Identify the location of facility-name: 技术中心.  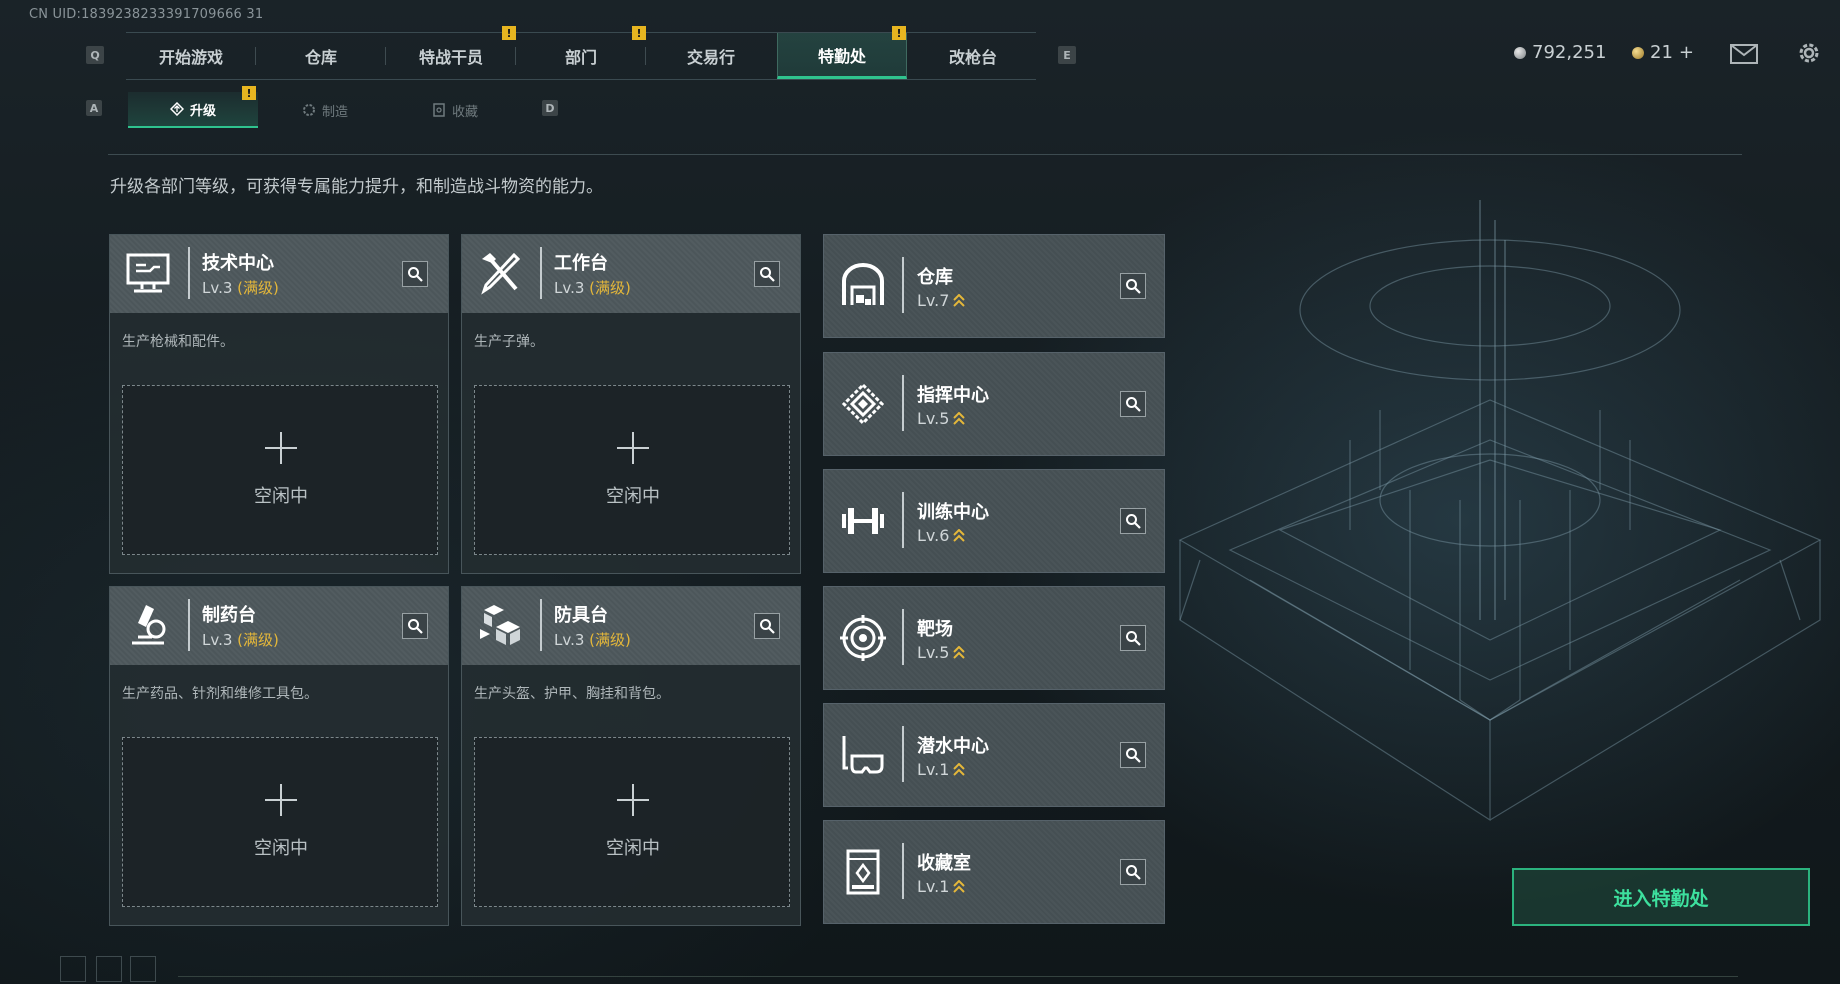
(238, 263).